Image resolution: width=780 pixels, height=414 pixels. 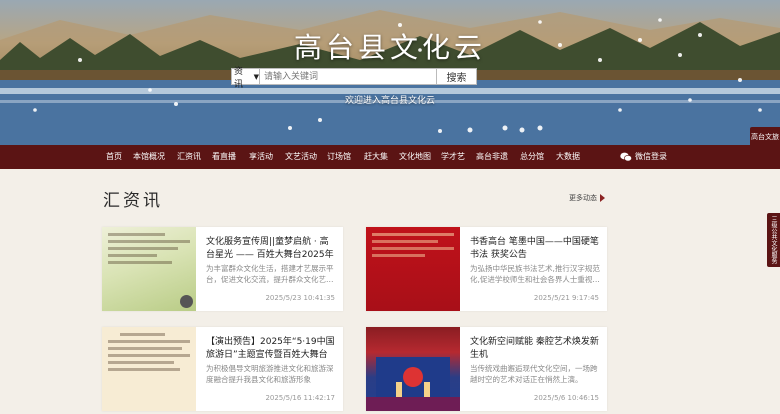 What do you see at coordinates (300, 298) in the screenshot?
I see `news-date: 2025/5/23 10:41:35` at bounding box center [300, 298].